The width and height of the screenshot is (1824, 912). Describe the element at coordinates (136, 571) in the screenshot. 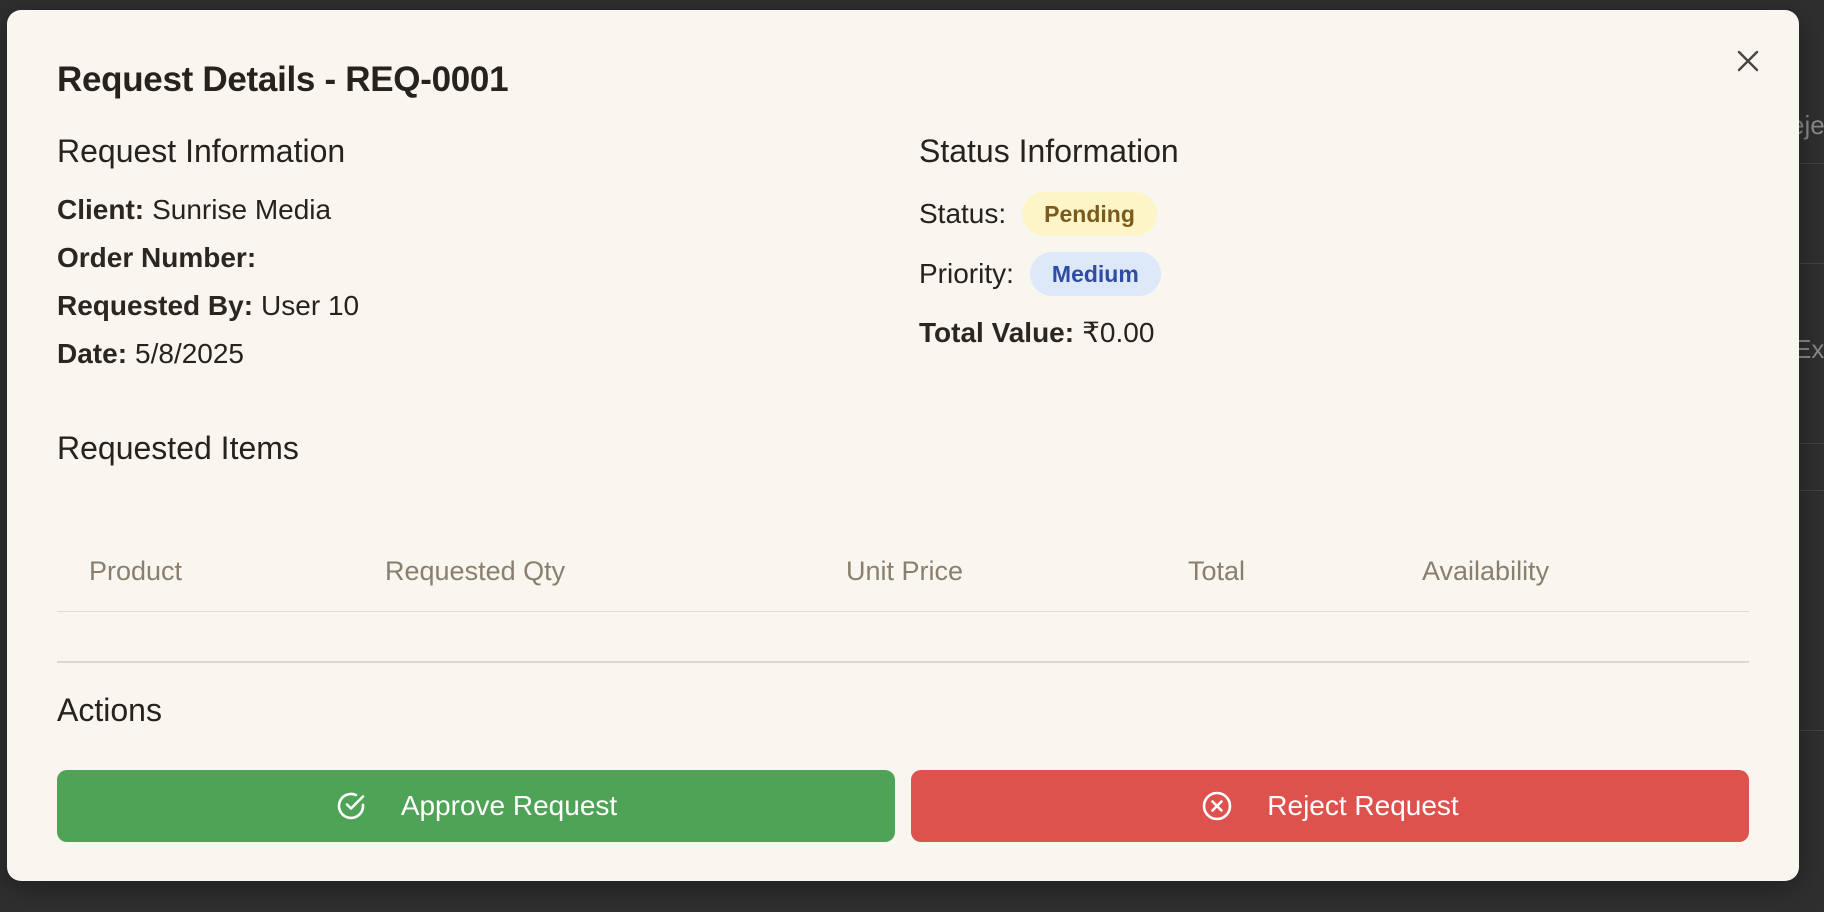

I see `column-header-product: Product` at that location.